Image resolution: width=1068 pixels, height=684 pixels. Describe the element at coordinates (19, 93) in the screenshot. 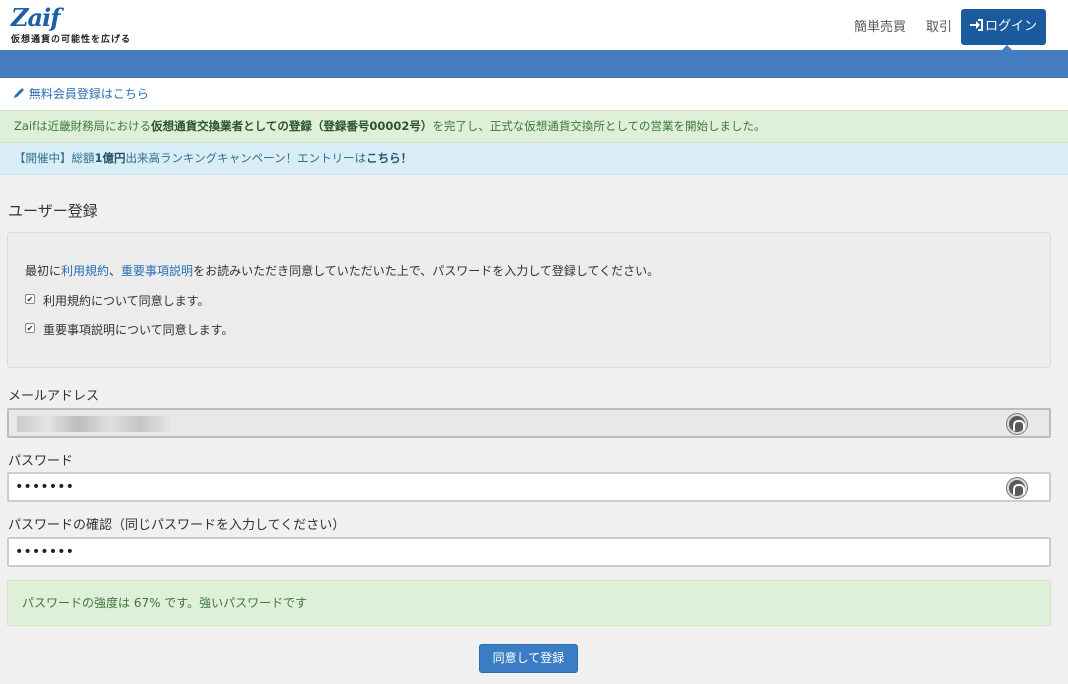

I see `pencil-icon` at that location.